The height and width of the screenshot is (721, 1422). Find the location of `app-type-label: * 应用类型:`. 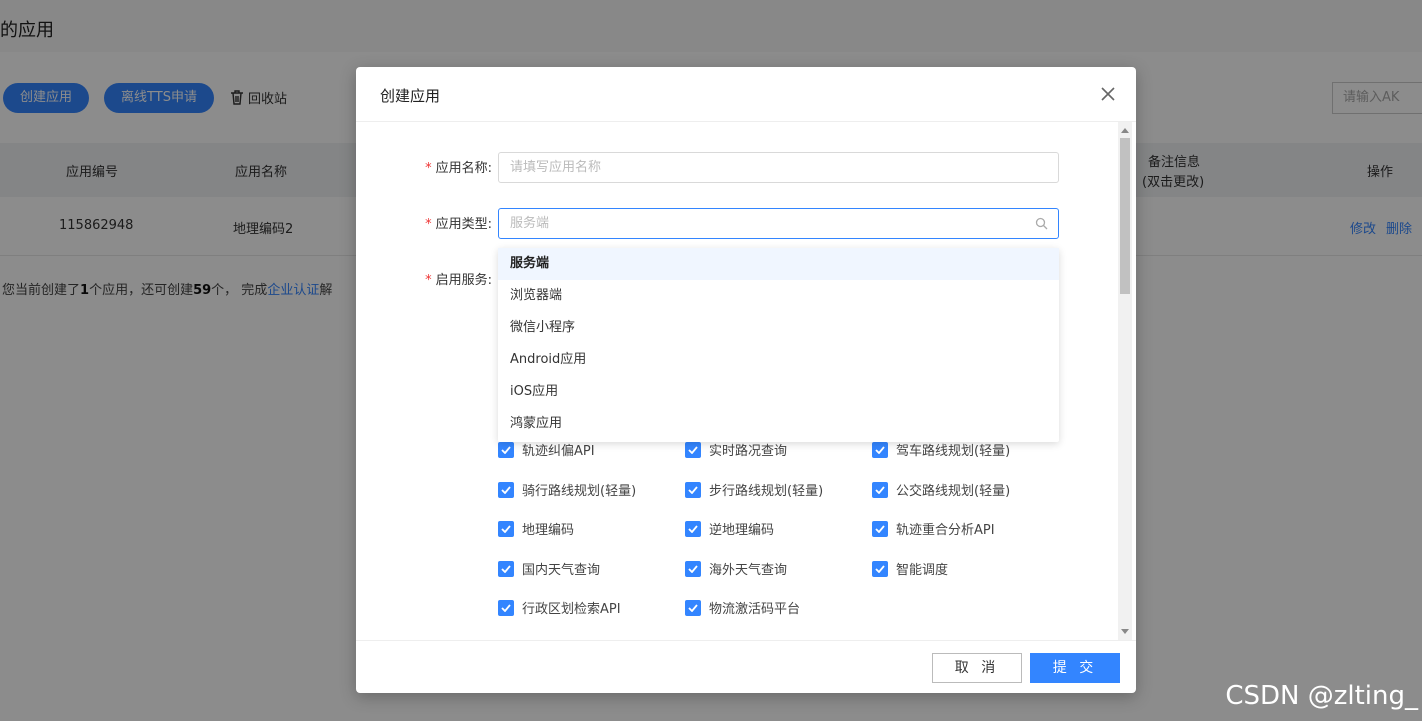

app-type-label: * 应用类型: is located at coordinates (458, 224).